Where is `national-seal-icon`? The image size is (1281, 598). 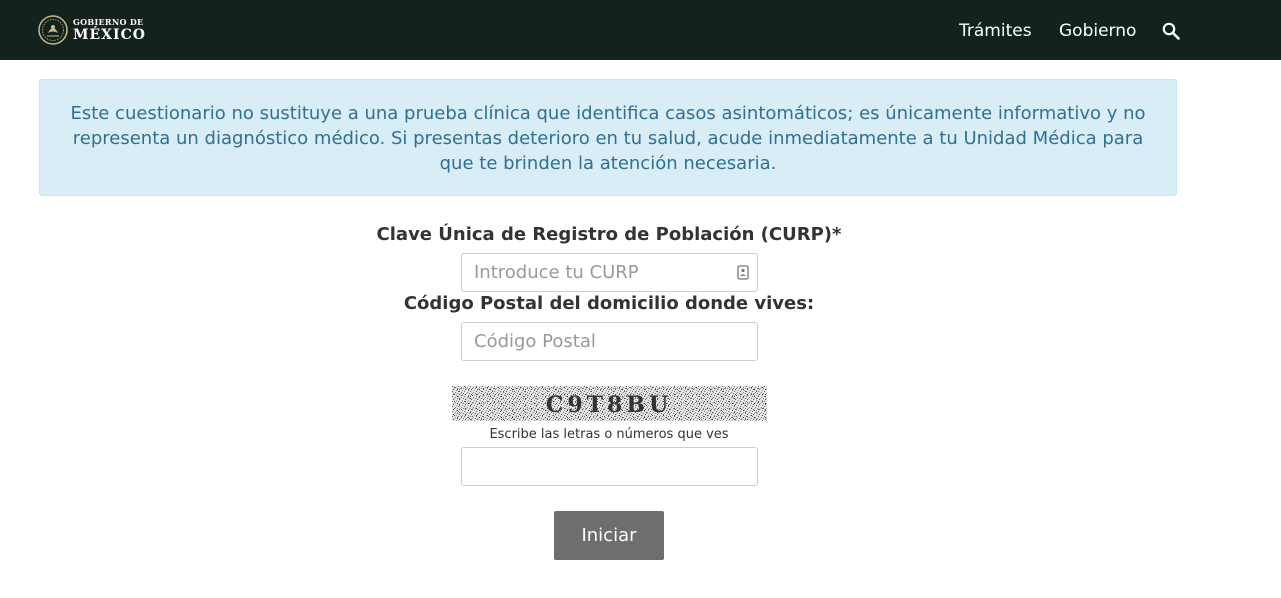
national-seal-icon is located at coordinates (53, 30).